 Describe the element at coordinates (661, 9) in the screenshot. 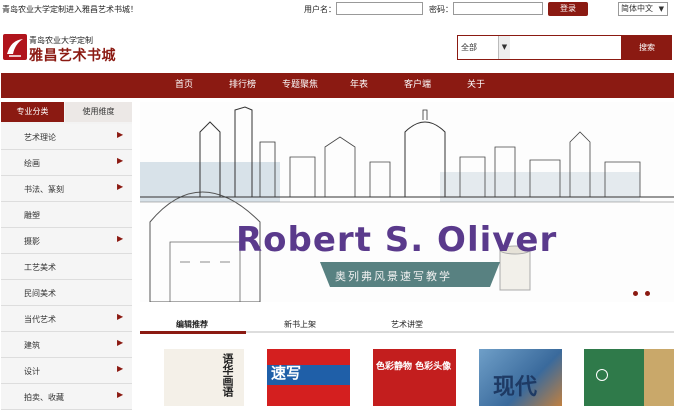

I see `chevron-down-icon: ▼` at that location.